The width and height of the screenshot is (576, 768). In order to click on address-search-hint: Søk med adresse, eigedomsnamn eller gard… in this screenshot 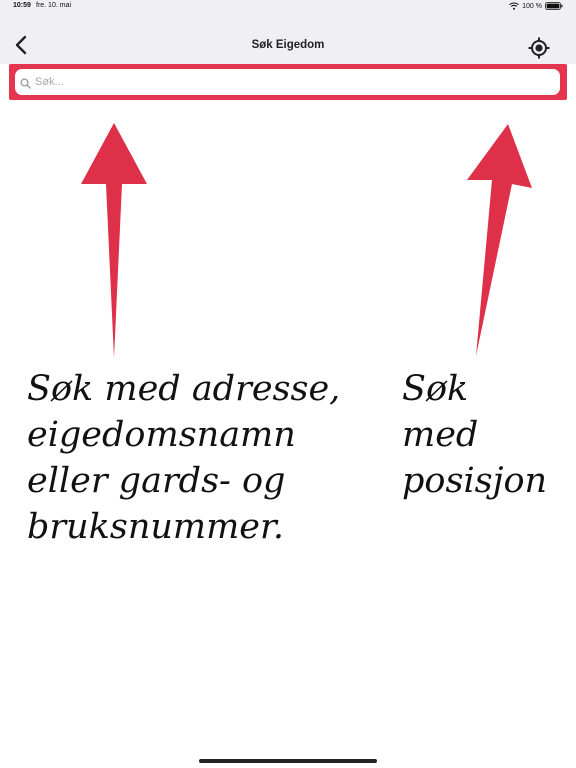, I will do `click(184, 458)`.